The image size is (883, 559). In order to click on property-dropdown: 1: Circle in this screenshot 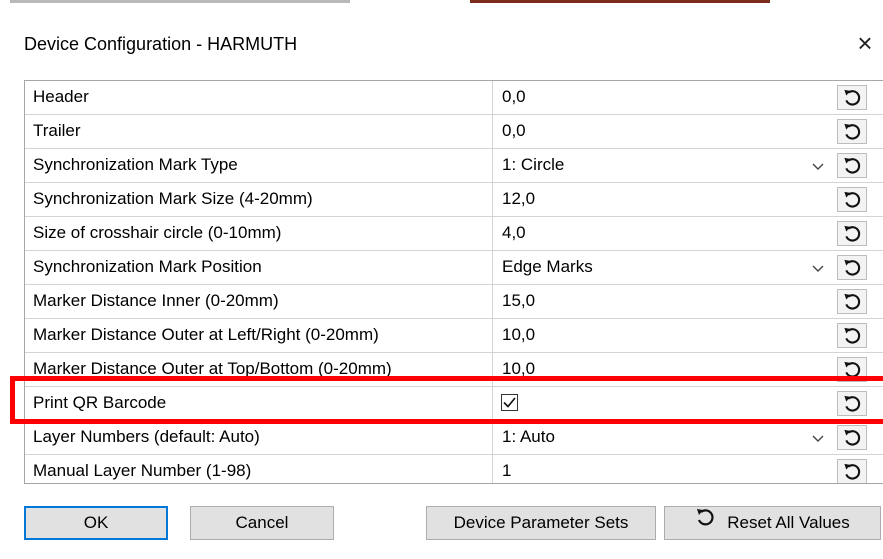, I will do `click(663, 165)`.